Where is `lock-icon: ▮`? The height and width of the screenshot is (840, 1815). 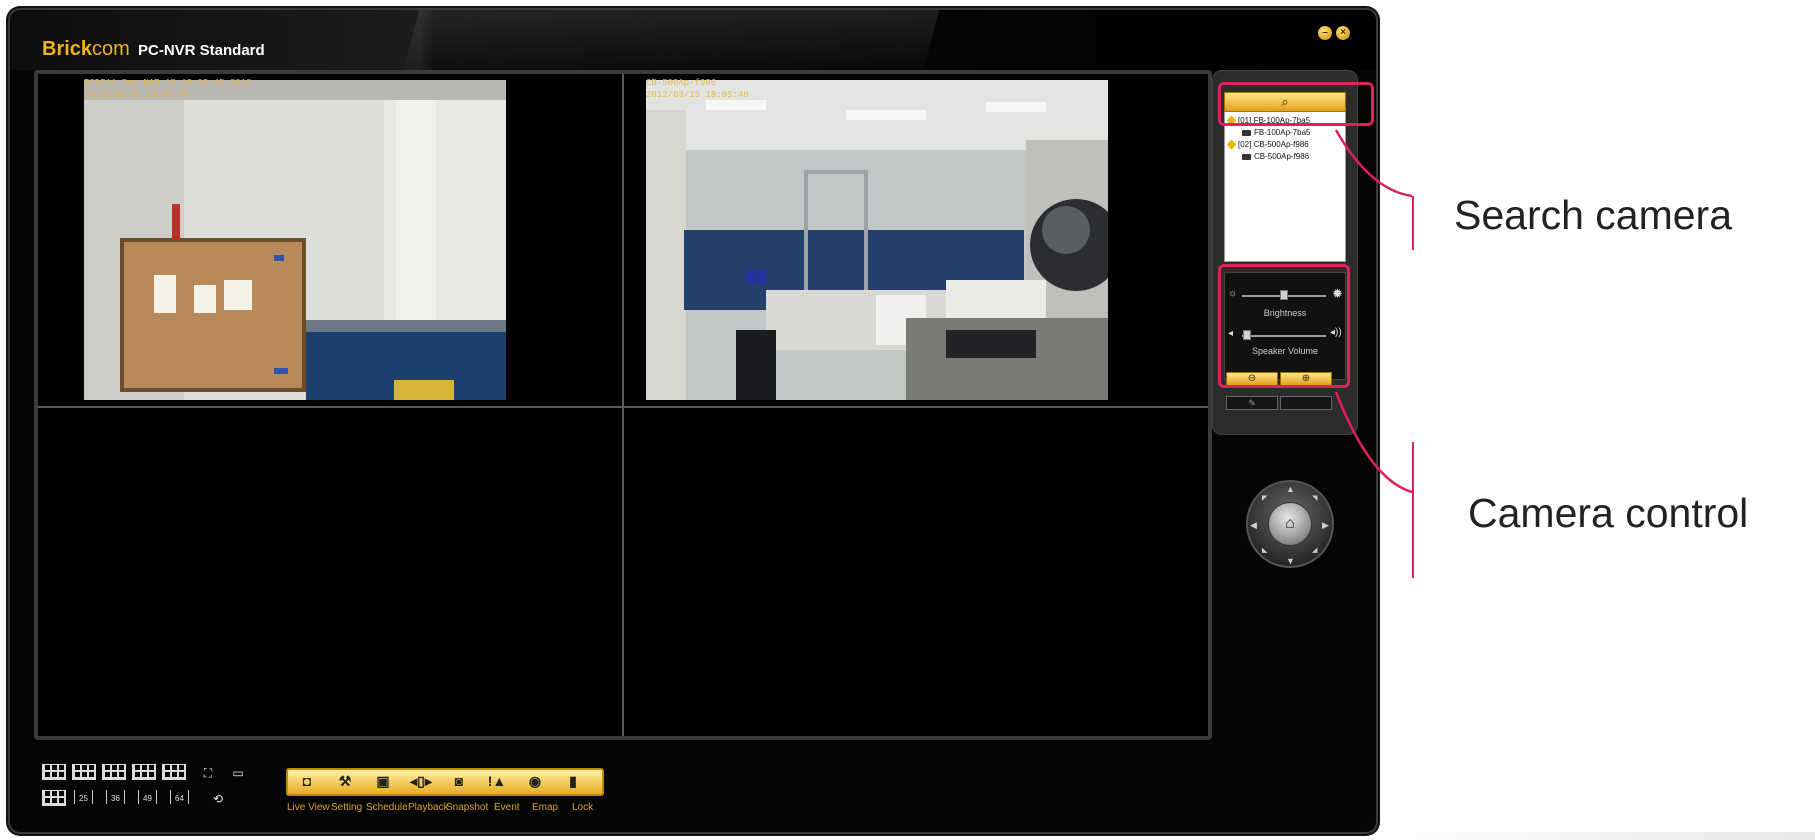
lock-icon: ▮ is located at coordinates (573, 781).